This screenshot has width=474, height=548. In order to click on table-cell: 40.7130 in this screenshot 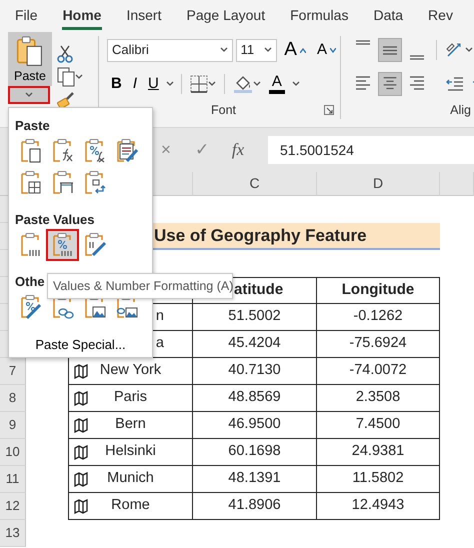, I will do `click(255, 371)`.